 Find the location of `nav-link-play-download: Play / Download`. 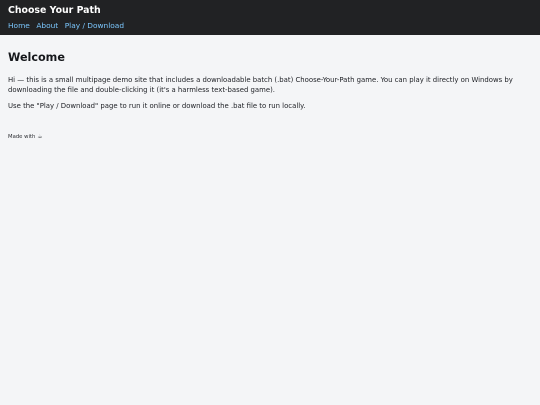

nav-link-play-download: Play / Download is located at coordinates (94, 26).